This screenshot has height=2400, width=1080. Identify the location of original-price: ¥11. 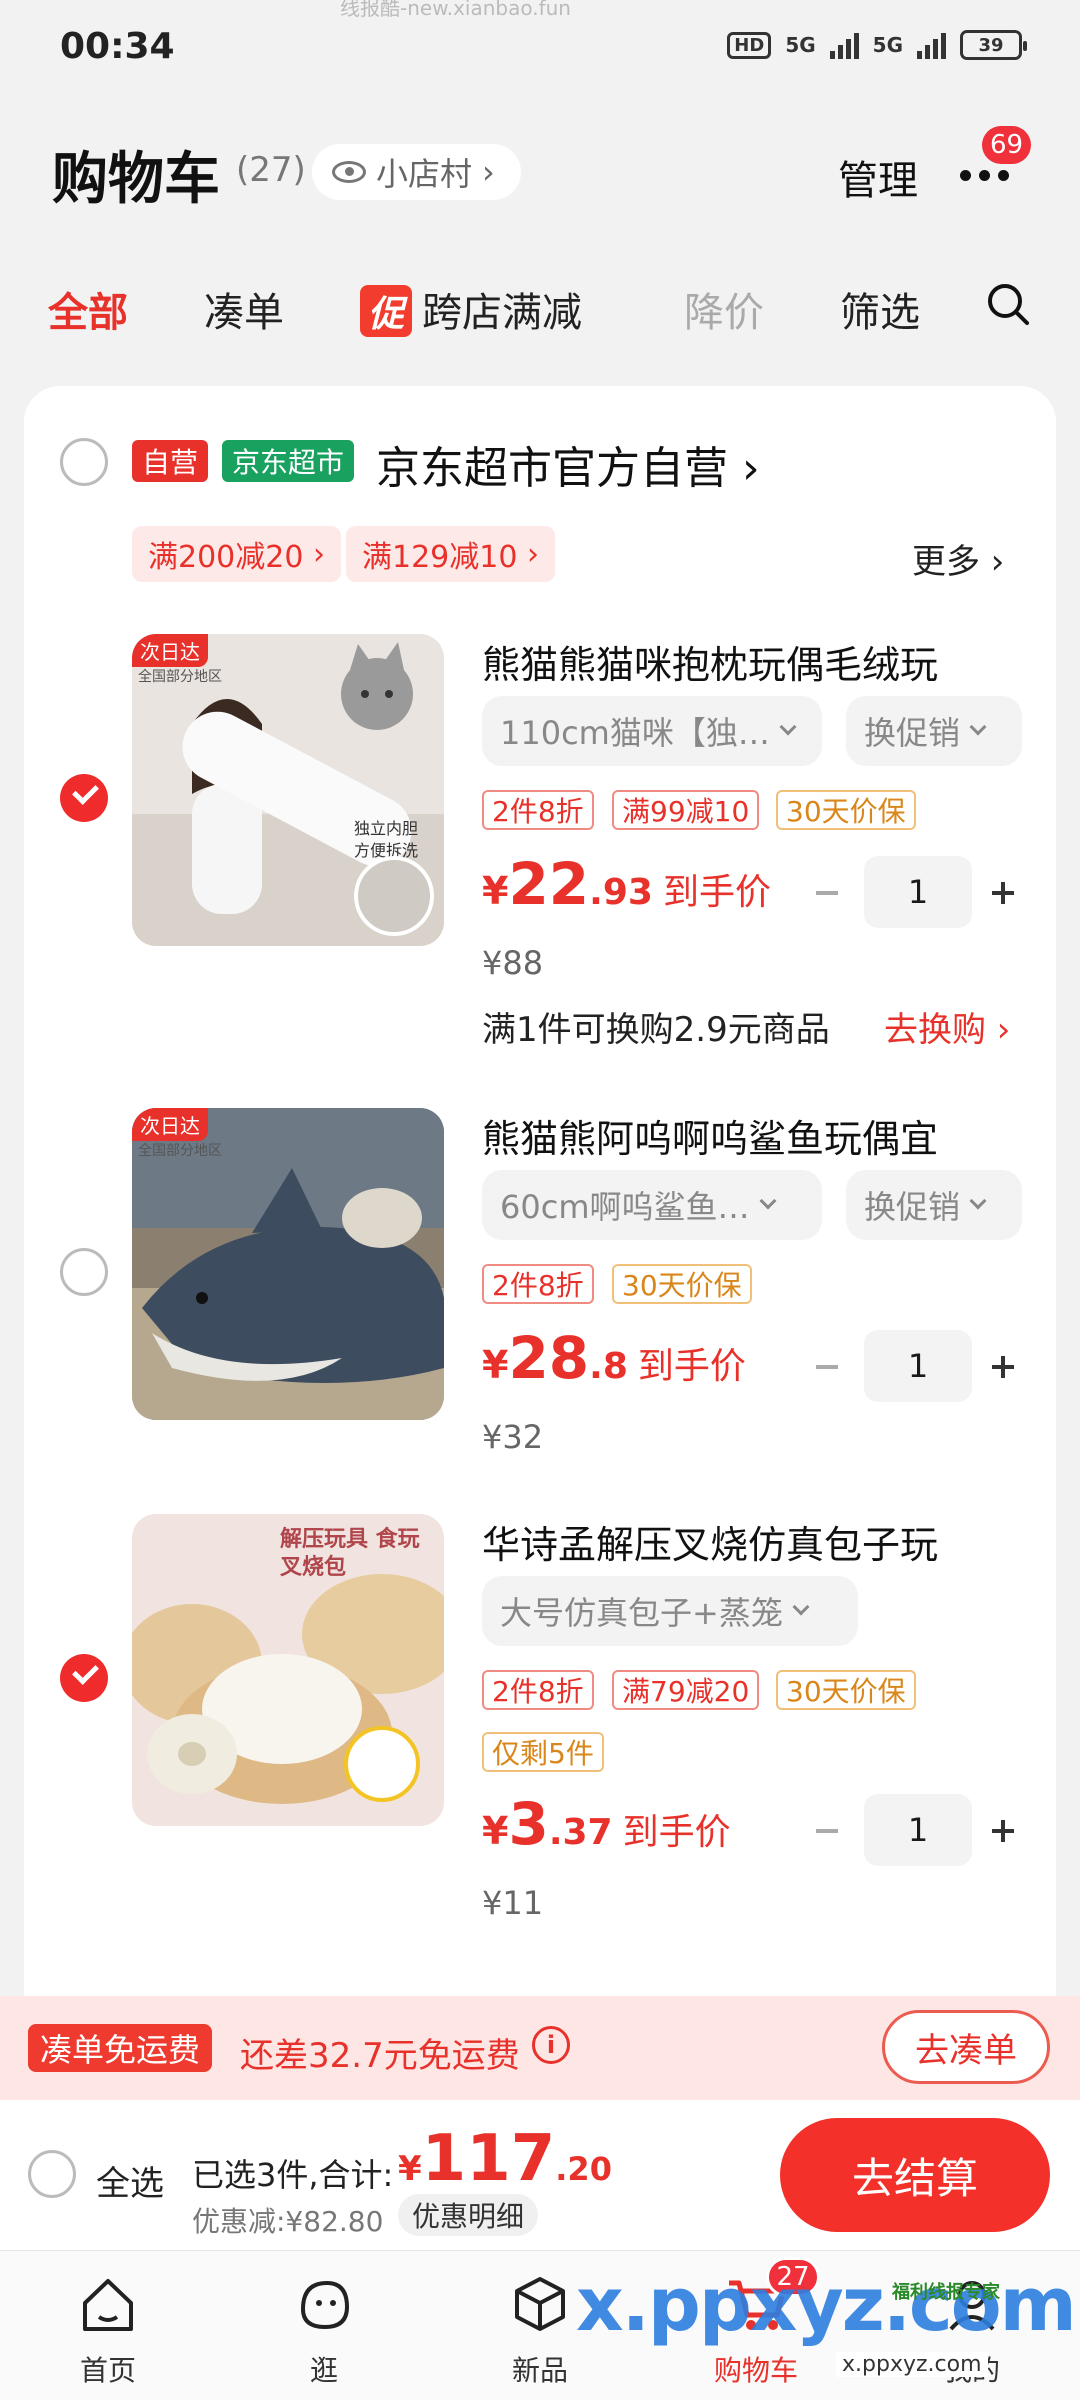
(513, 1903).